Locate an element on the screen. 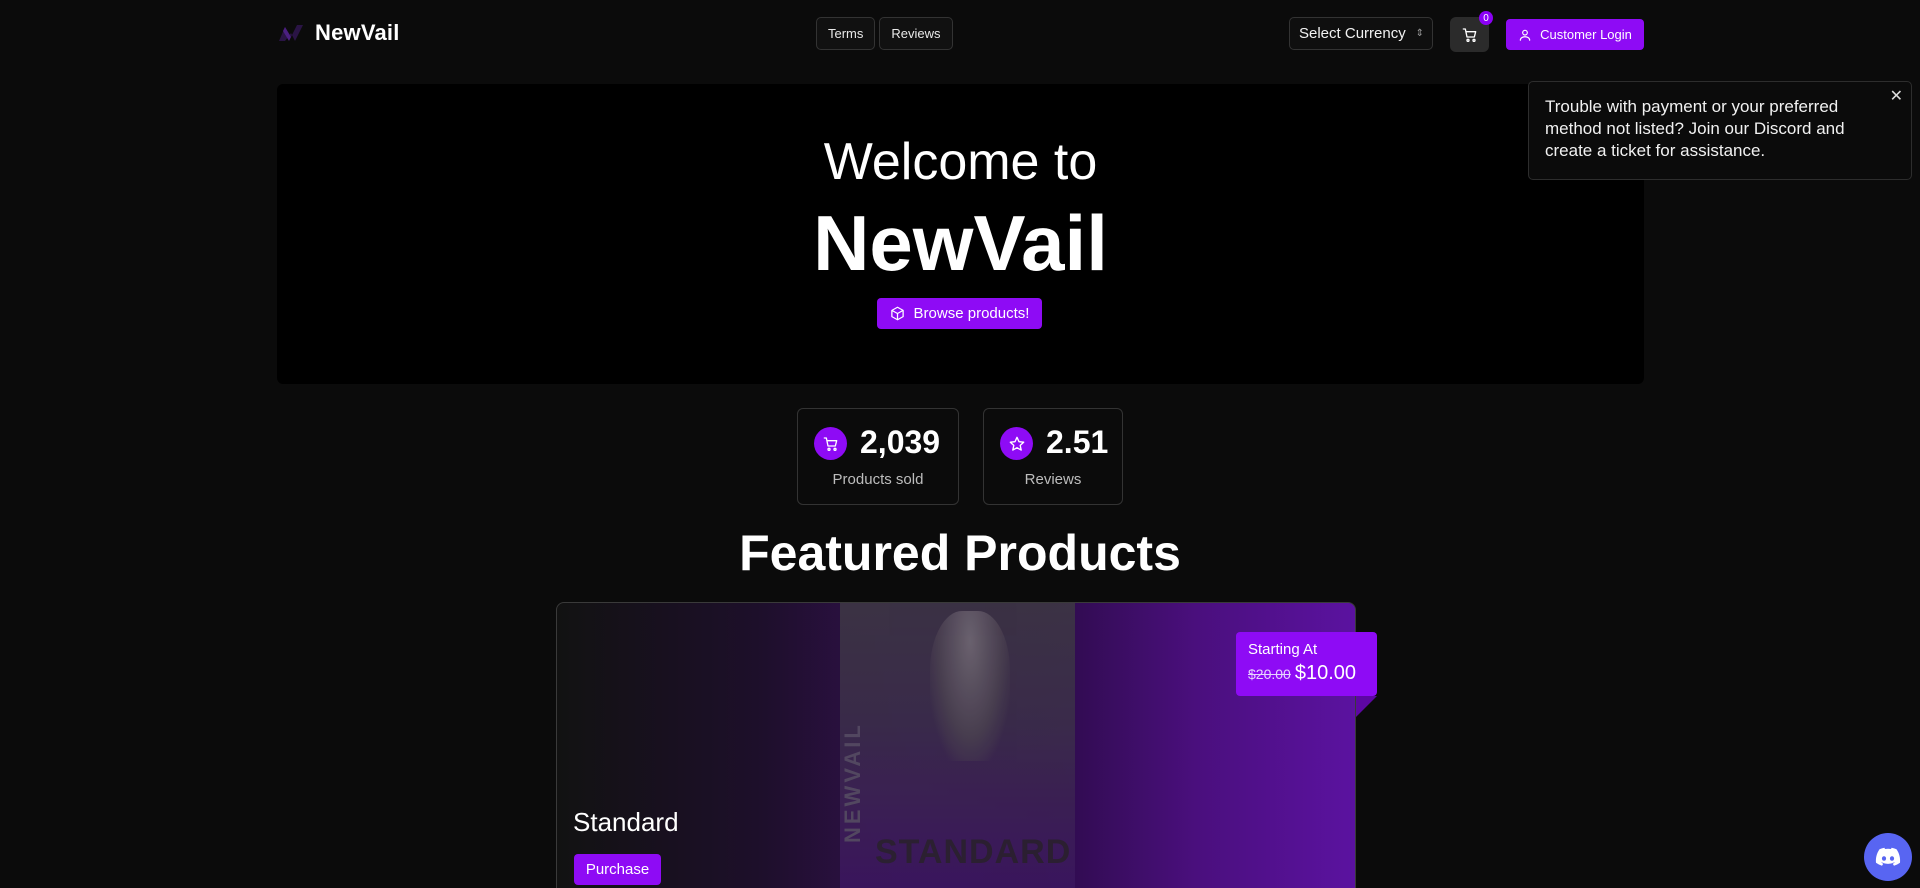  hero-title: NewVail is located at coordinates (960, 243).